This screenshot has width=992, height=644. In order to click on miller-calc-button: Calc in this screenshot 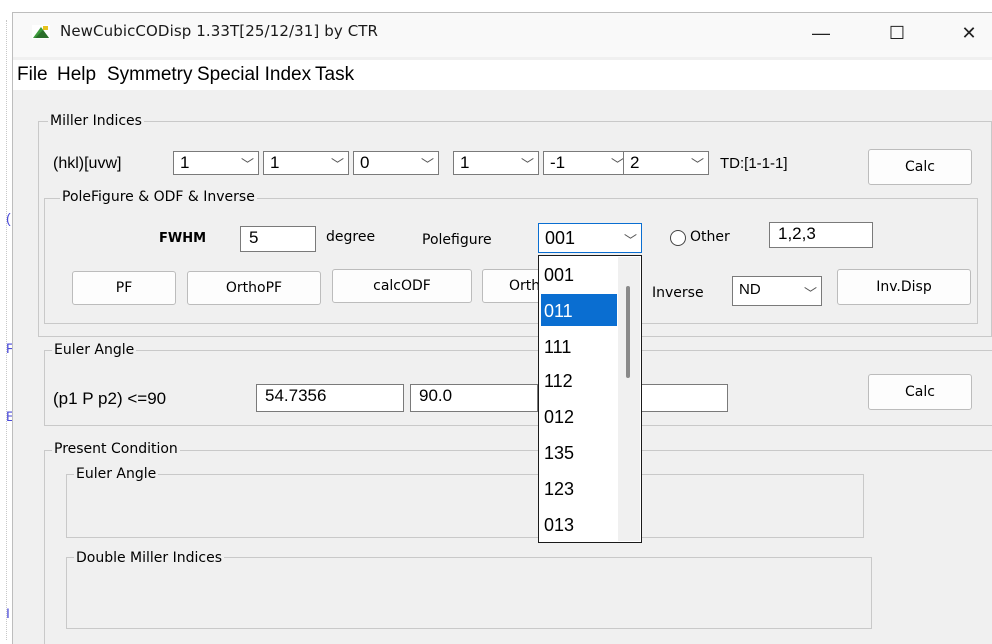, I will do `click(920, 167)`.